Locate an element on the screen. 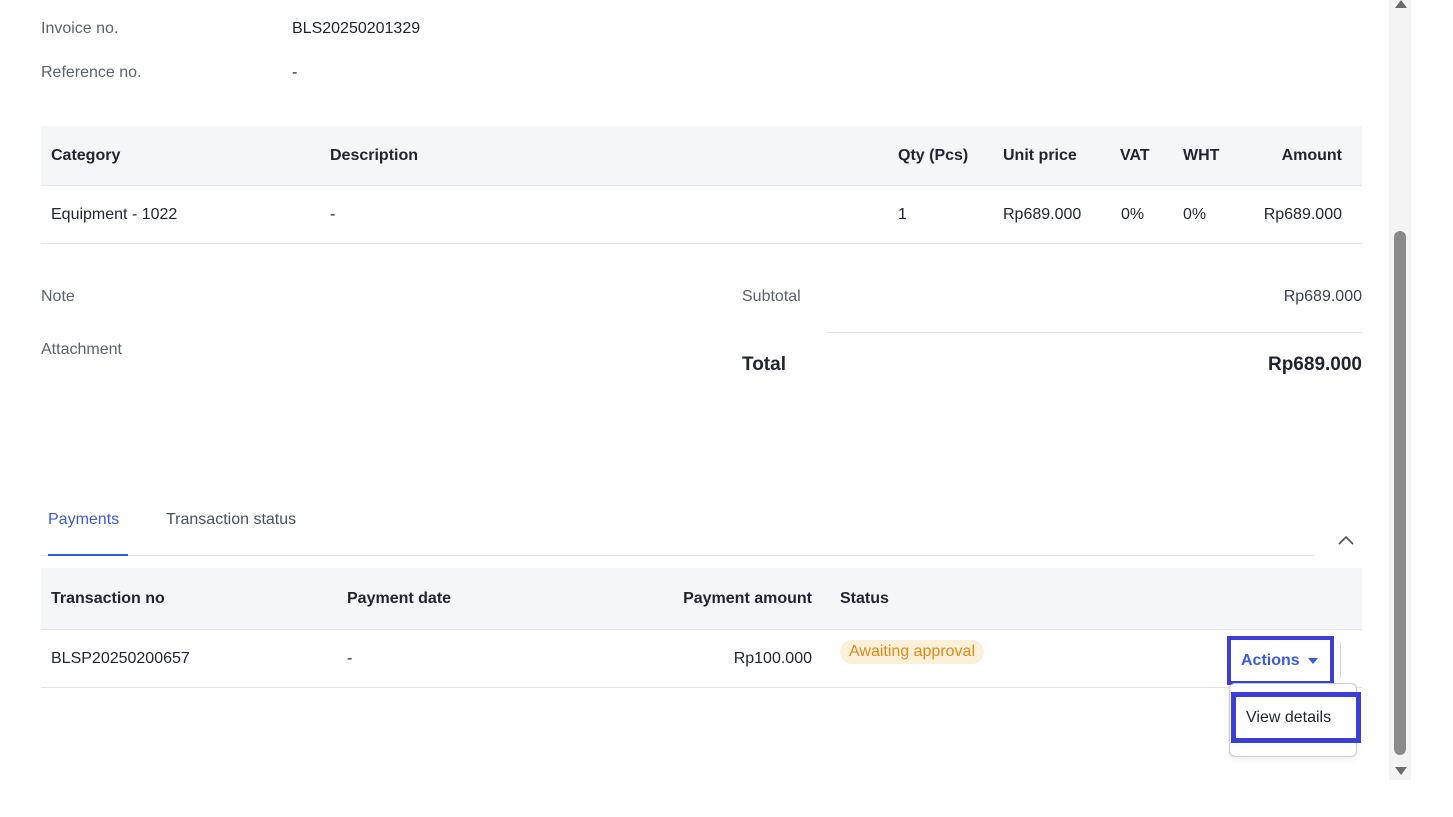 This screenshot has height=817, width=1453. item-unit-price: Rp689.000 is located at coordinates (1042, 214).